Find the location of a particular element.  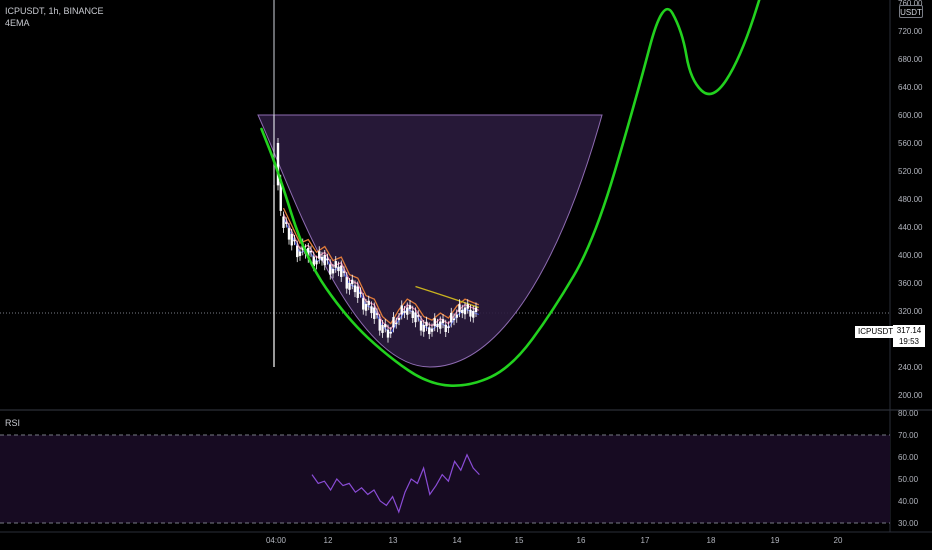

currency-badge: USDT is located at coordinates (911, 11).